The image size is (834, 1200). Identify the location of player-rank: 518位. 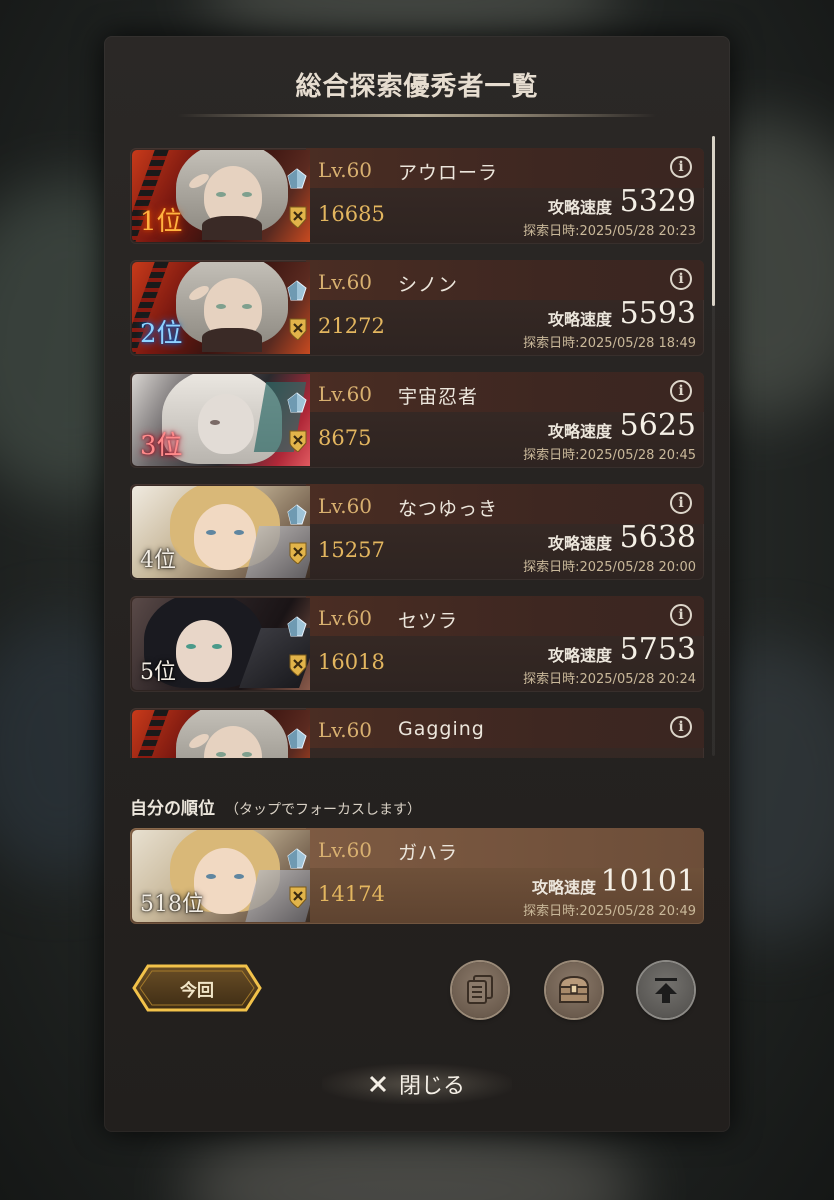
(172, 904).